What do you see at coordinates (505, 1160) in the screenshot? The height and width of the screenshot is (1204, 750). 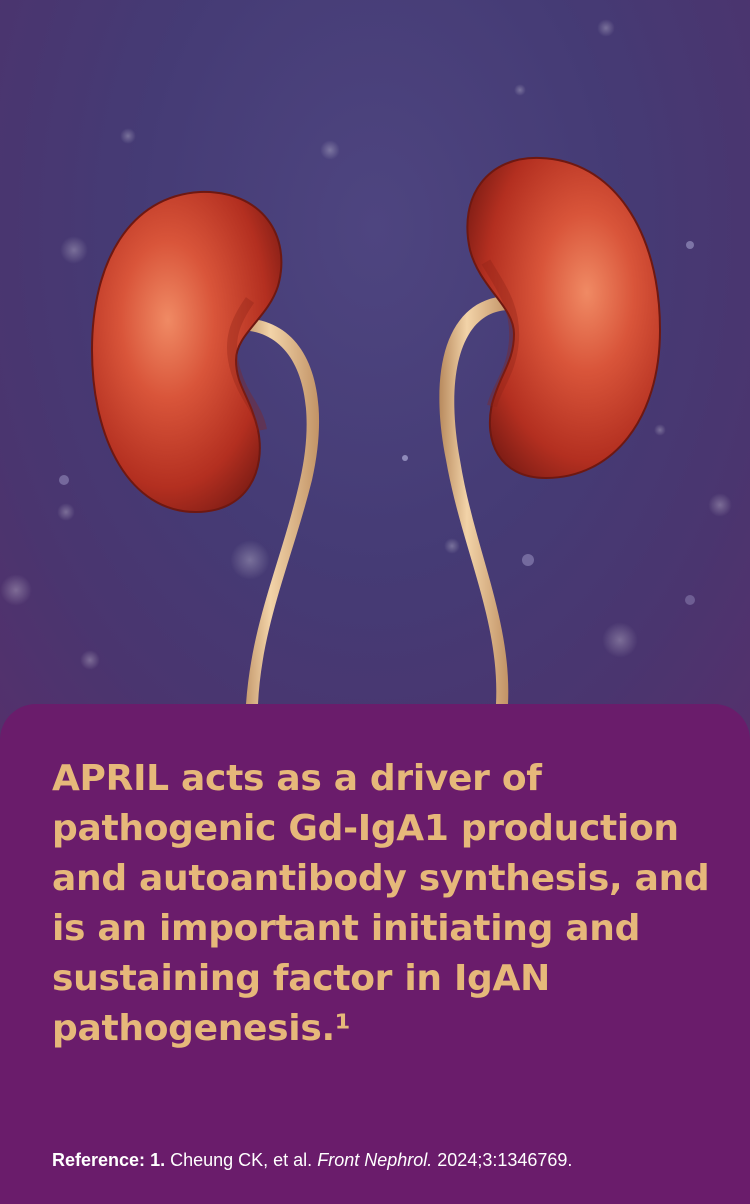 I see `reference-citation: 2024;3:1346769.` at bounding box center [505, 1160].